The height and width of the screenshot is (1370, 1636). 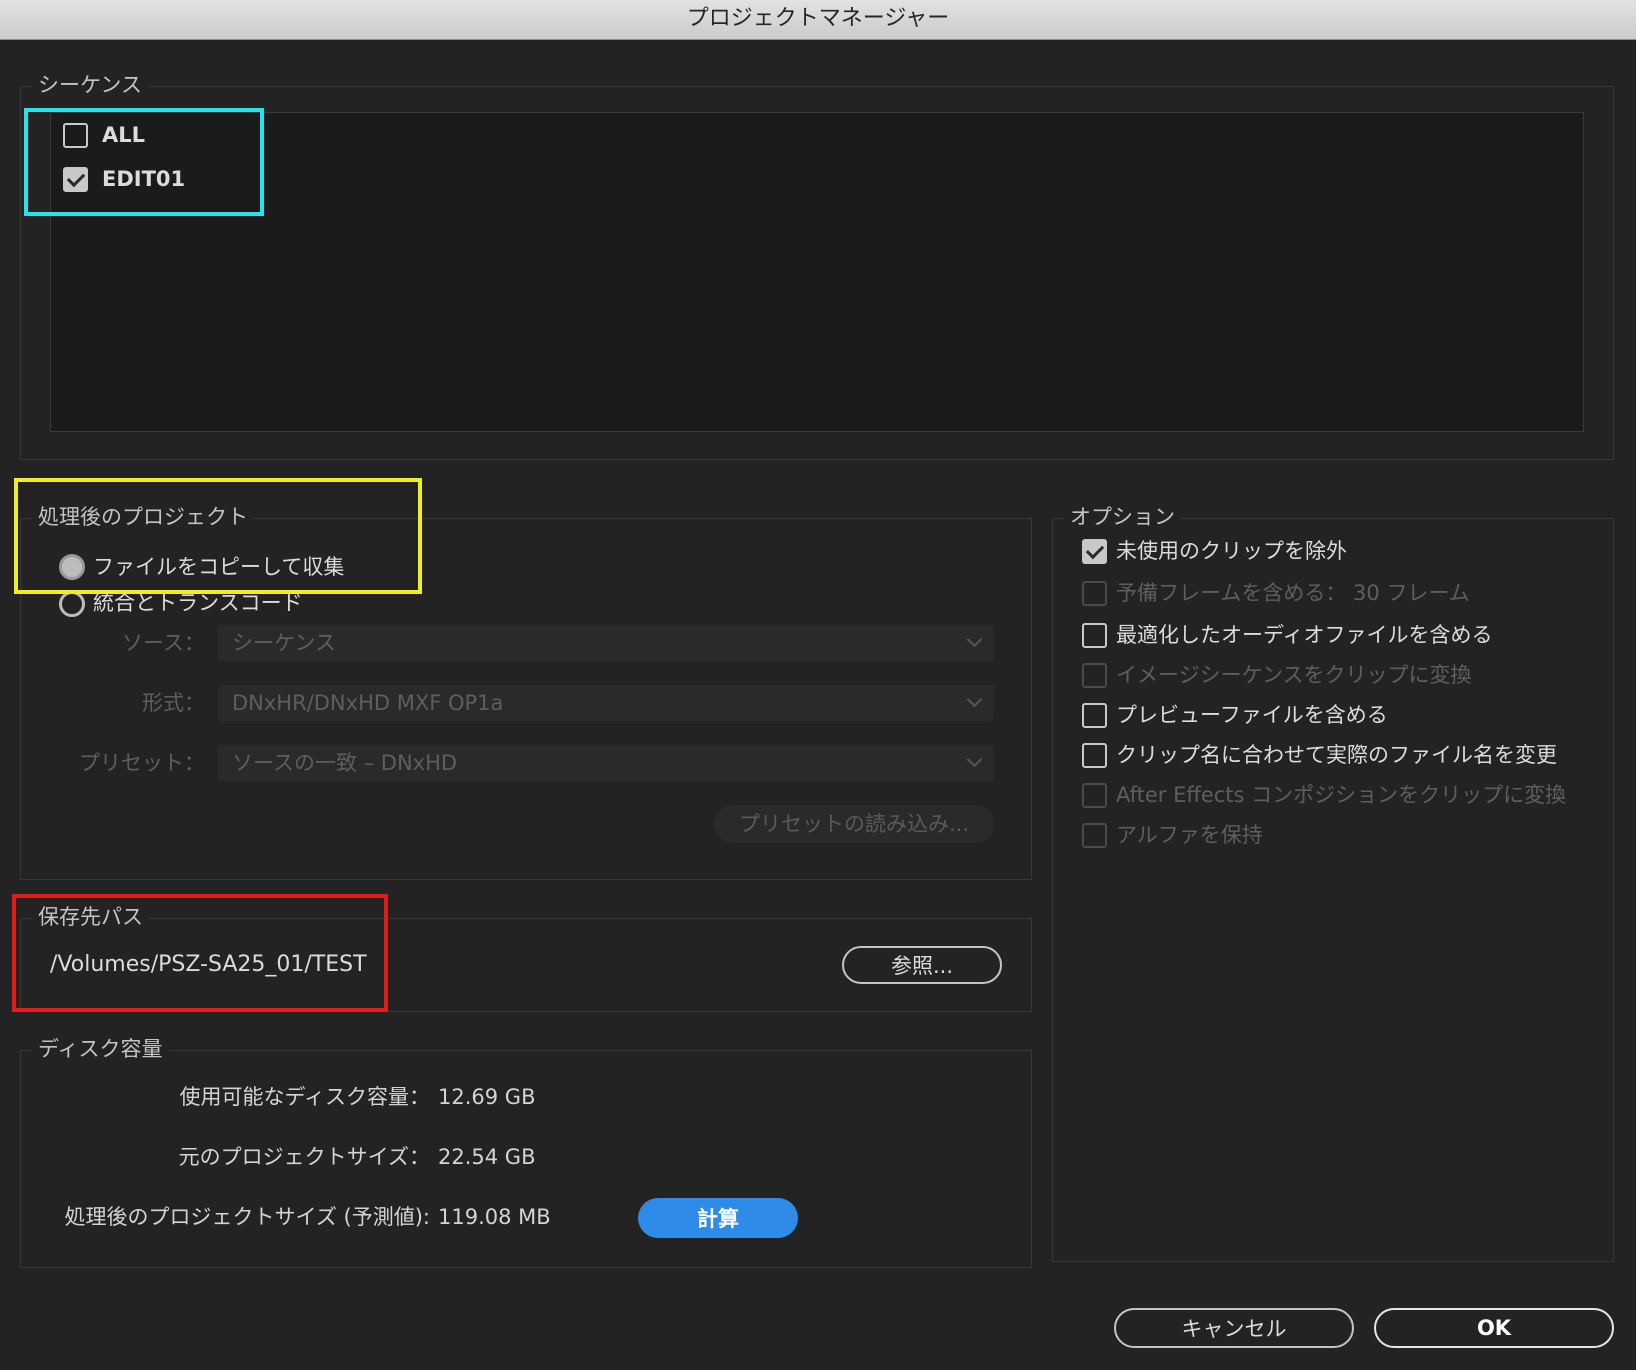 I want to click on source-dropdown: シーケンス, so click(x=606, y=643).